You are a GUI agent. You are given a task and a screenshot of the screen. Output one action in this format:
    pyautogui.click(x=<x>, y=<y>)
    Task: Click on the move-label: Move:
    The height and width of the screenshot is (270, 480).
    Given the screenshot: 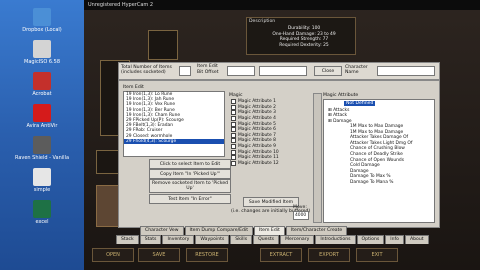 What is the action you would take?
    pyautogui.click(x=300, y=207)
    